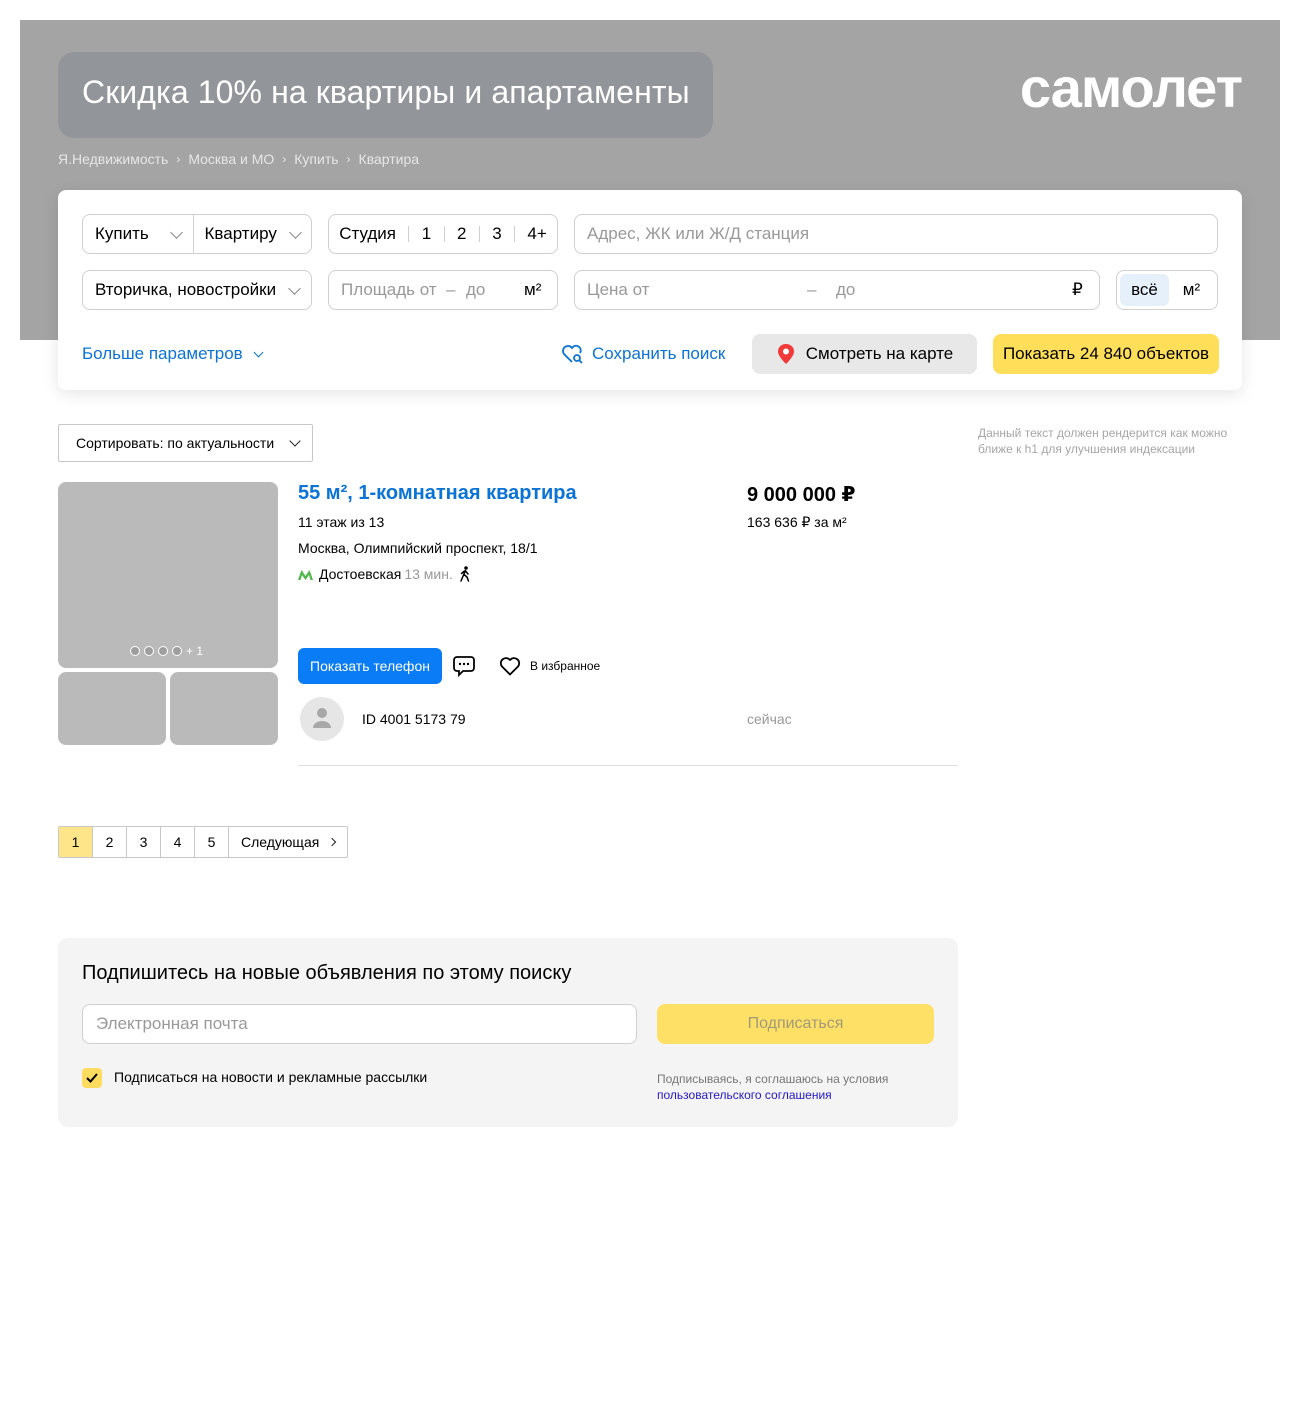 The height and width of the screenshot is (1401, 1300). I want to click on offer-updated: сейчас, so click(769, 719).